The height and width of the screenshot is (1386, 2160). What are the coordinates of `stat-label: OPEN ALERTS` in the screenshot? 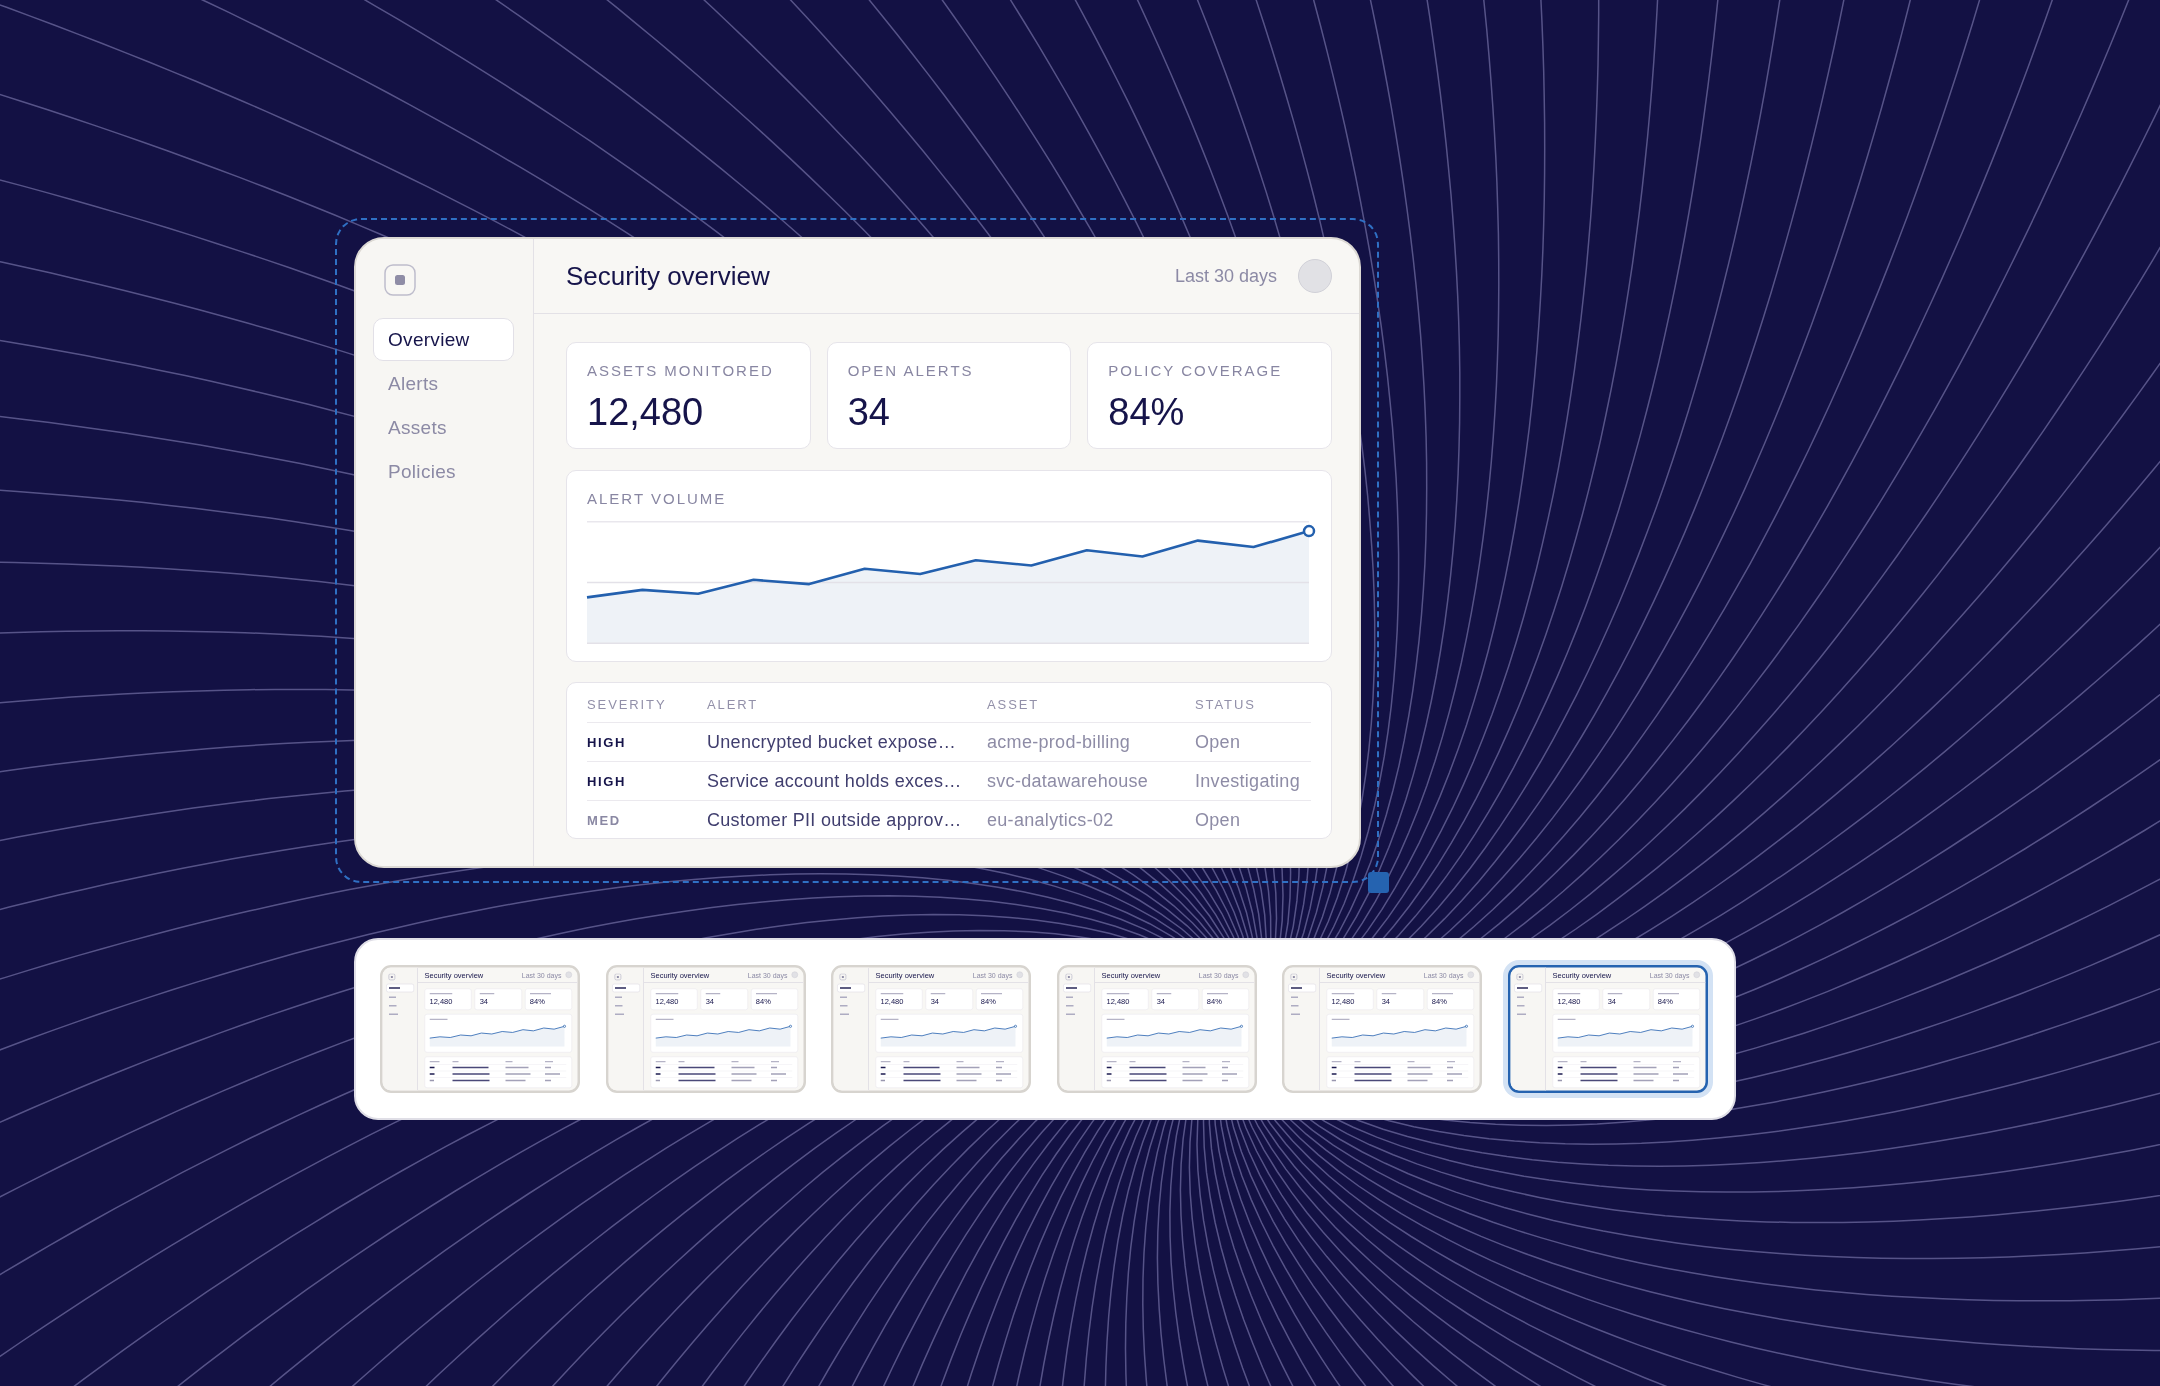 It's located at (910, 371).